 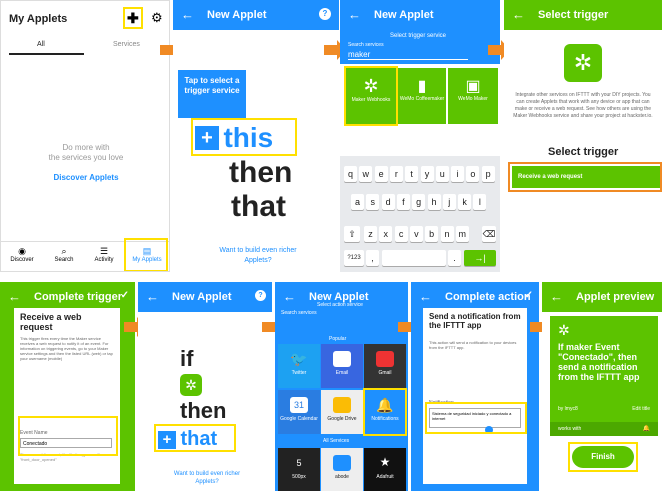 What do you see at coordinates (447, 234) in the screenshot?
I see `key-n: n` at bounding box center [447, 234].